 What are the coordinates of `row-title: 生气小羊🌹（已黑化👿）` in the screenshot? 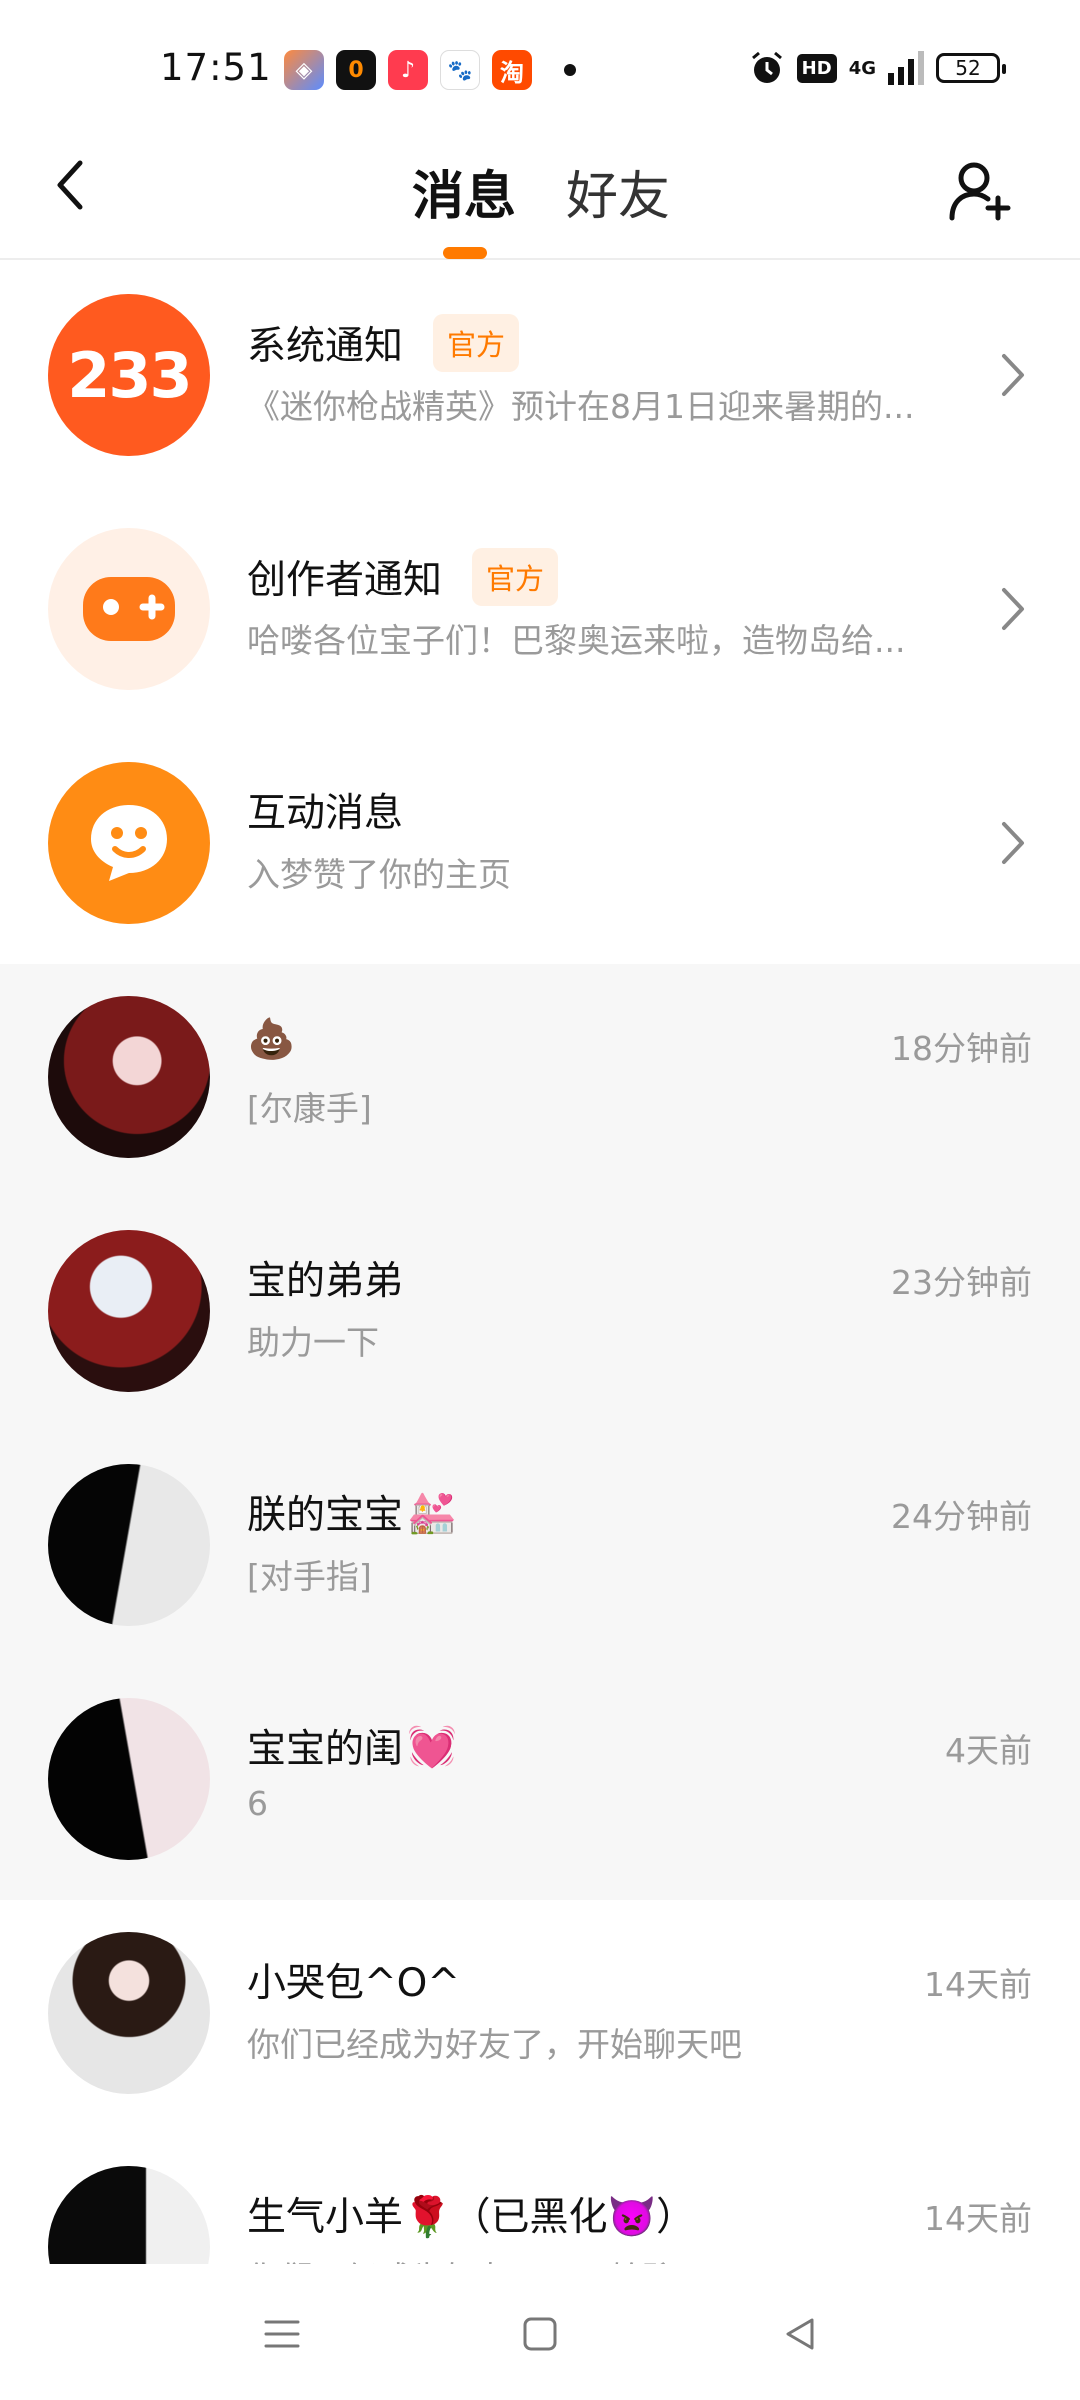 It's located at (471, 2214).